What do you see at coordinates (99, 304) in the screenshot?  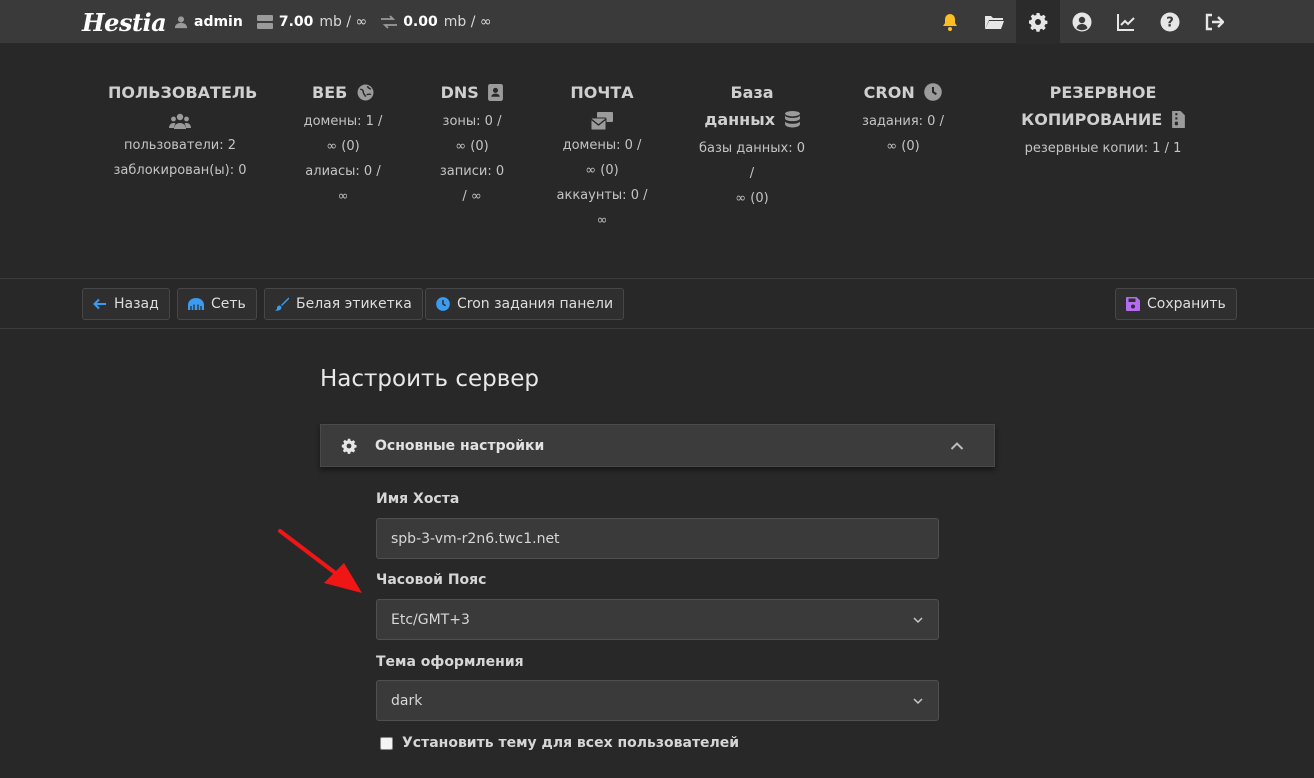 I see `arrow-left-icon` at bounding box center [99, 304].